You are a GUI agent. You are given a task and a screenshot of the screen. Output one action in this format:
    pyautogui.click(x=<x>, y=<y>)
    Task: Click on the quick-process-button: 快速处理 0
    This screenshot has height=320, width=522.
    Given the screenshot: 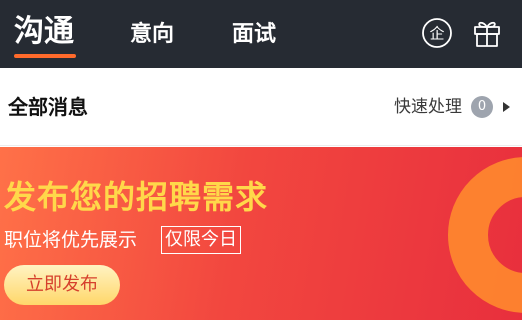 What is the action you would take?
    pyautogui.click(x=452, y=107)
    